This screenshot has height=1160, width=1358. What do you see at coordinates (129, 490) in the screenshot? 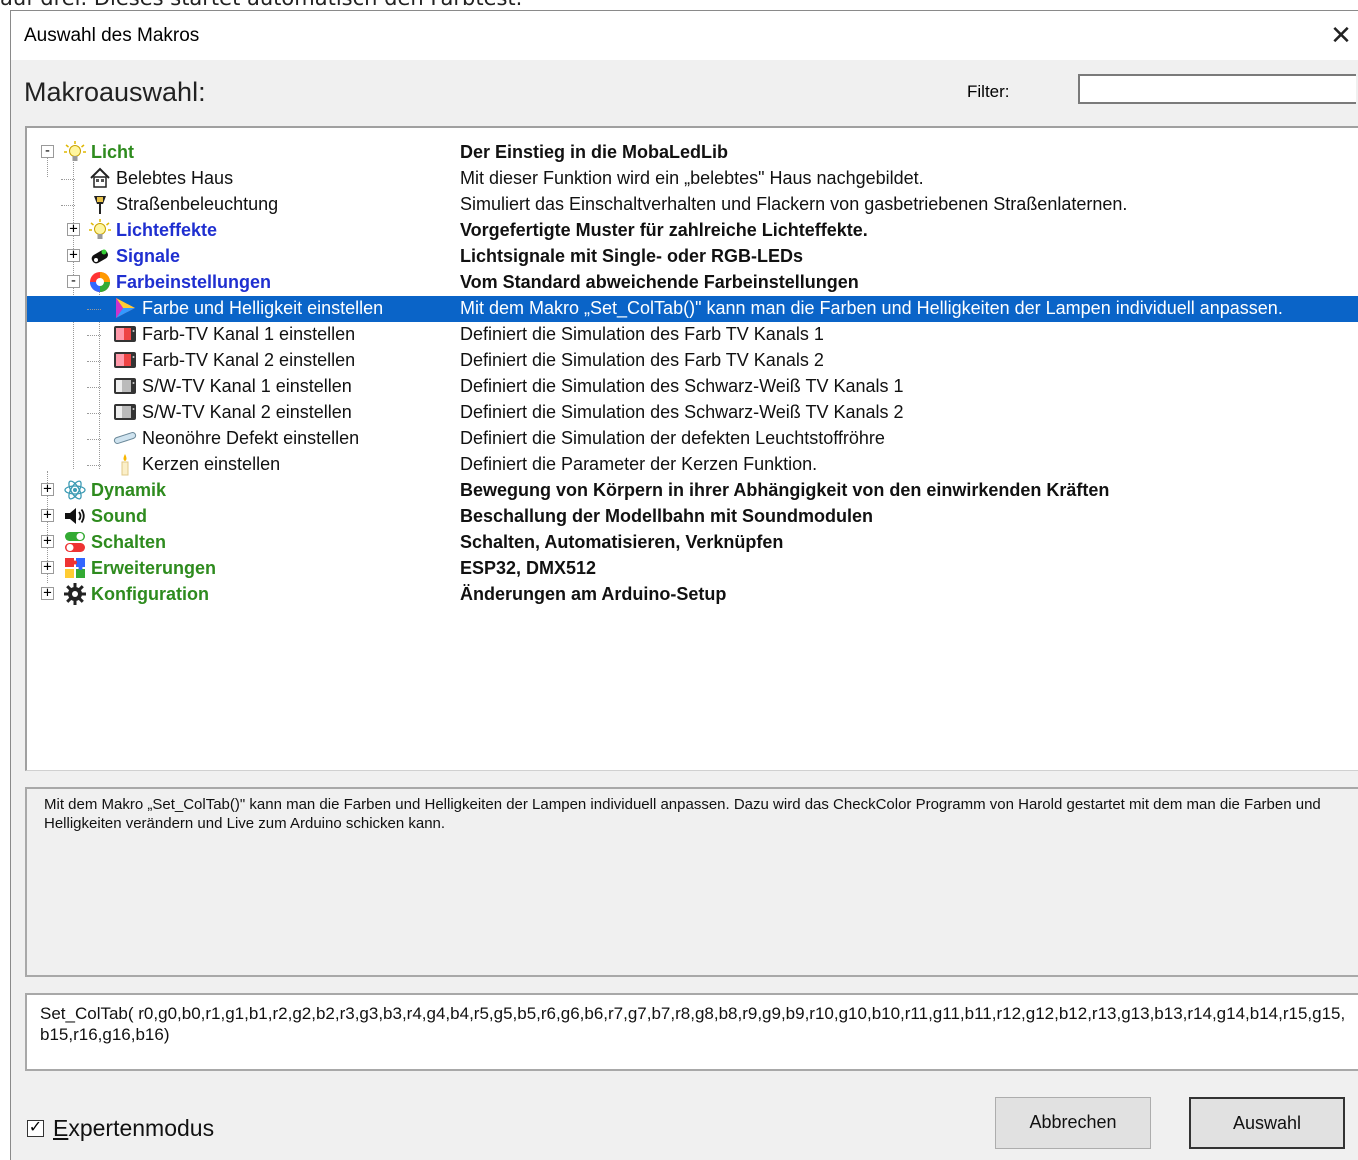
I see `tree-item-label: Dynamik` at bounding box center [129, 490].